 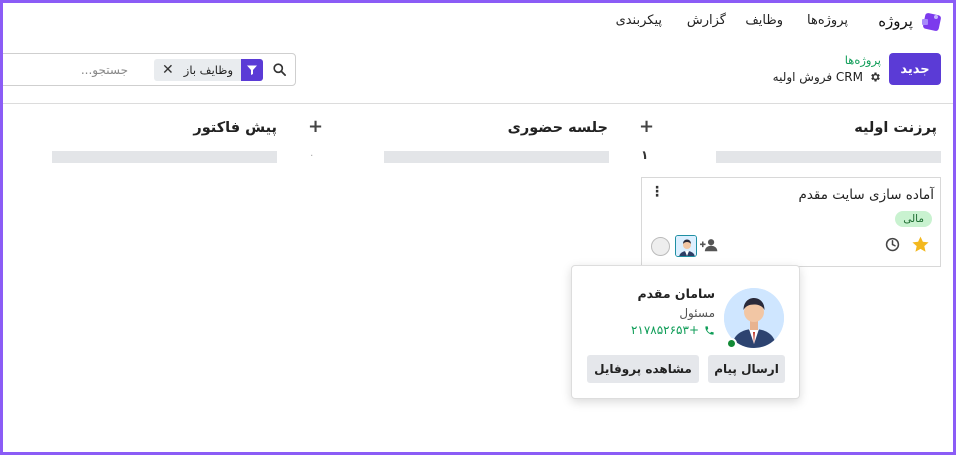 I want to click on task-card: آماده سازی سایت مقدم ⋮ مالی, so click(x=791, y=222).